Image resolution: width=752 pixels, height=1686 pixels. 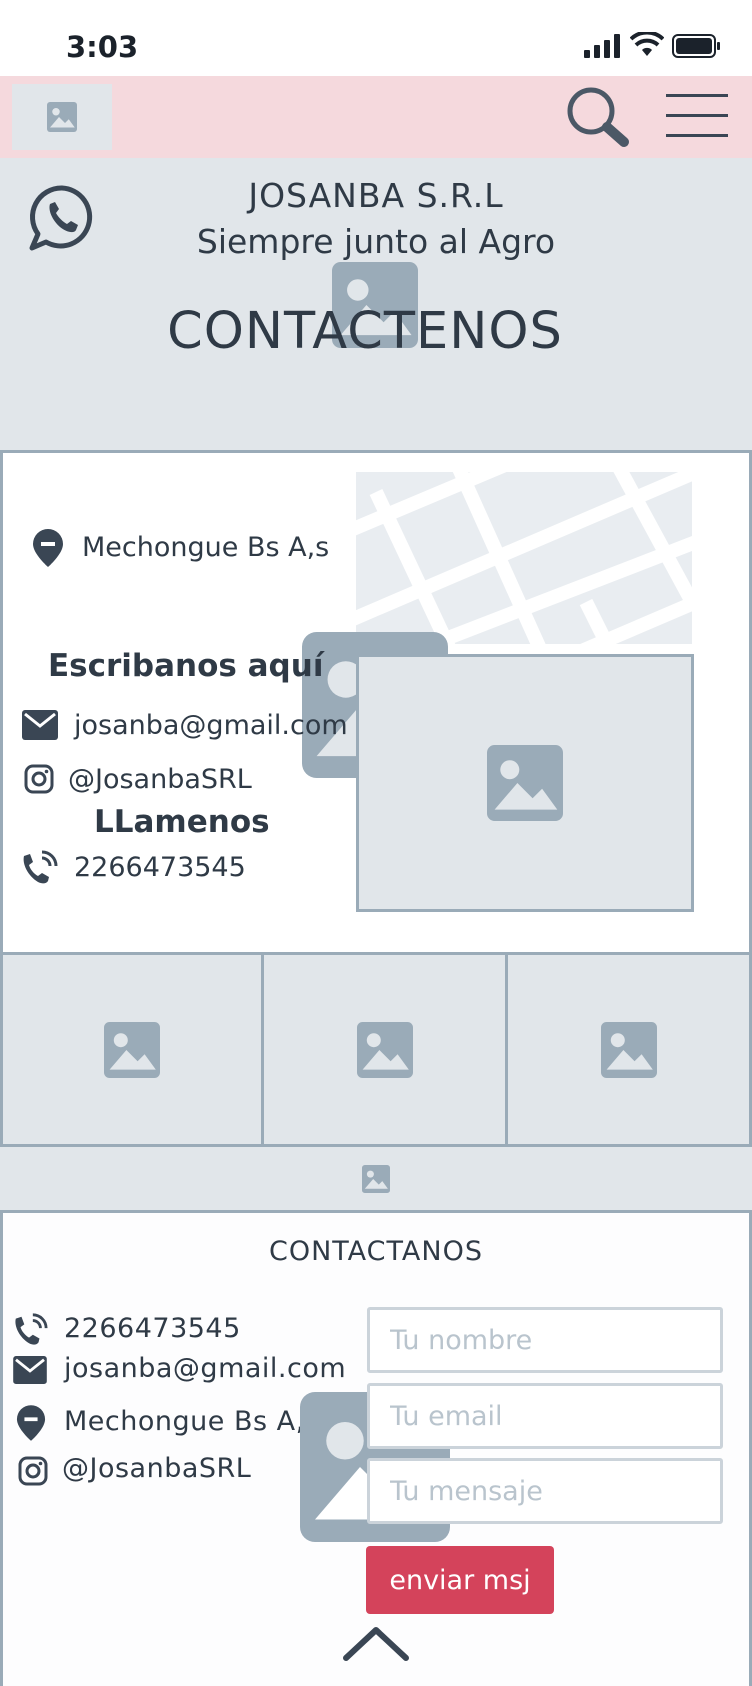 I want to click on gallery, so click(x=376, y=1051).